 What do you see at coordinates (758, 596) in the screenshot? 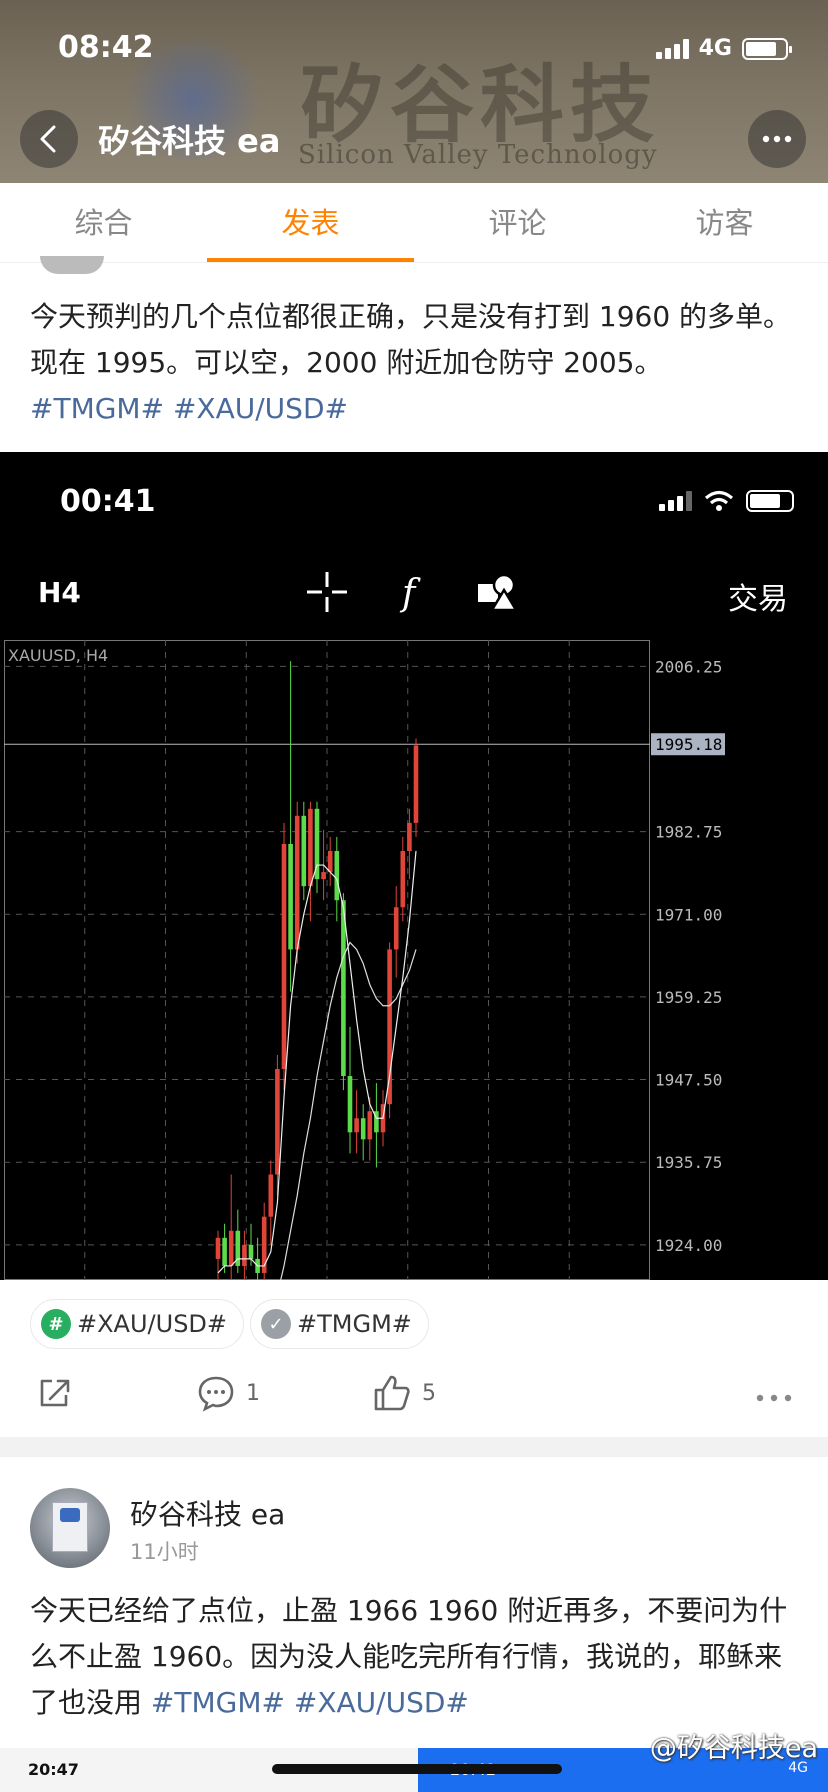
I see `trade-button: 交易` at bounding box center [758, 596].